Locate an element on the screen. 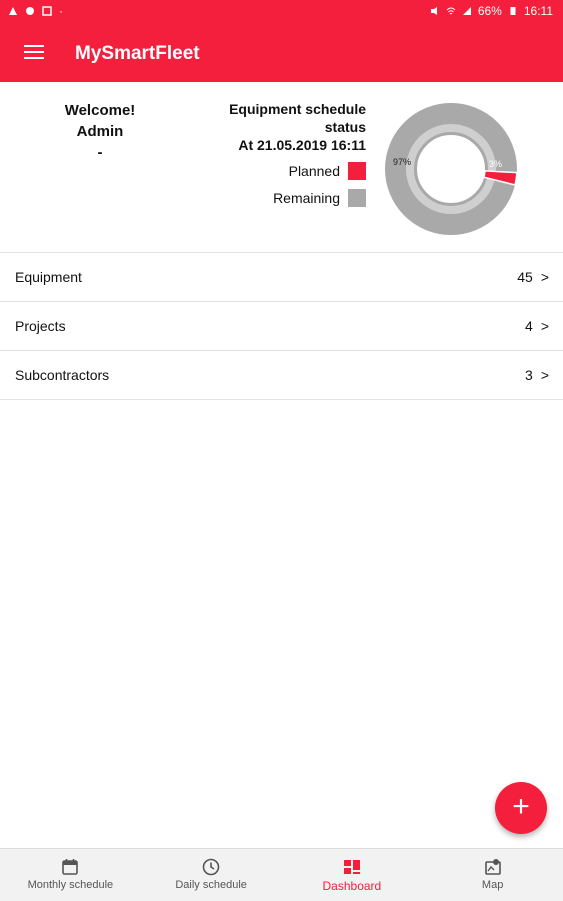  app-header: · 66% 16:11 MySmartFleet is located at coordinates (281, 41).